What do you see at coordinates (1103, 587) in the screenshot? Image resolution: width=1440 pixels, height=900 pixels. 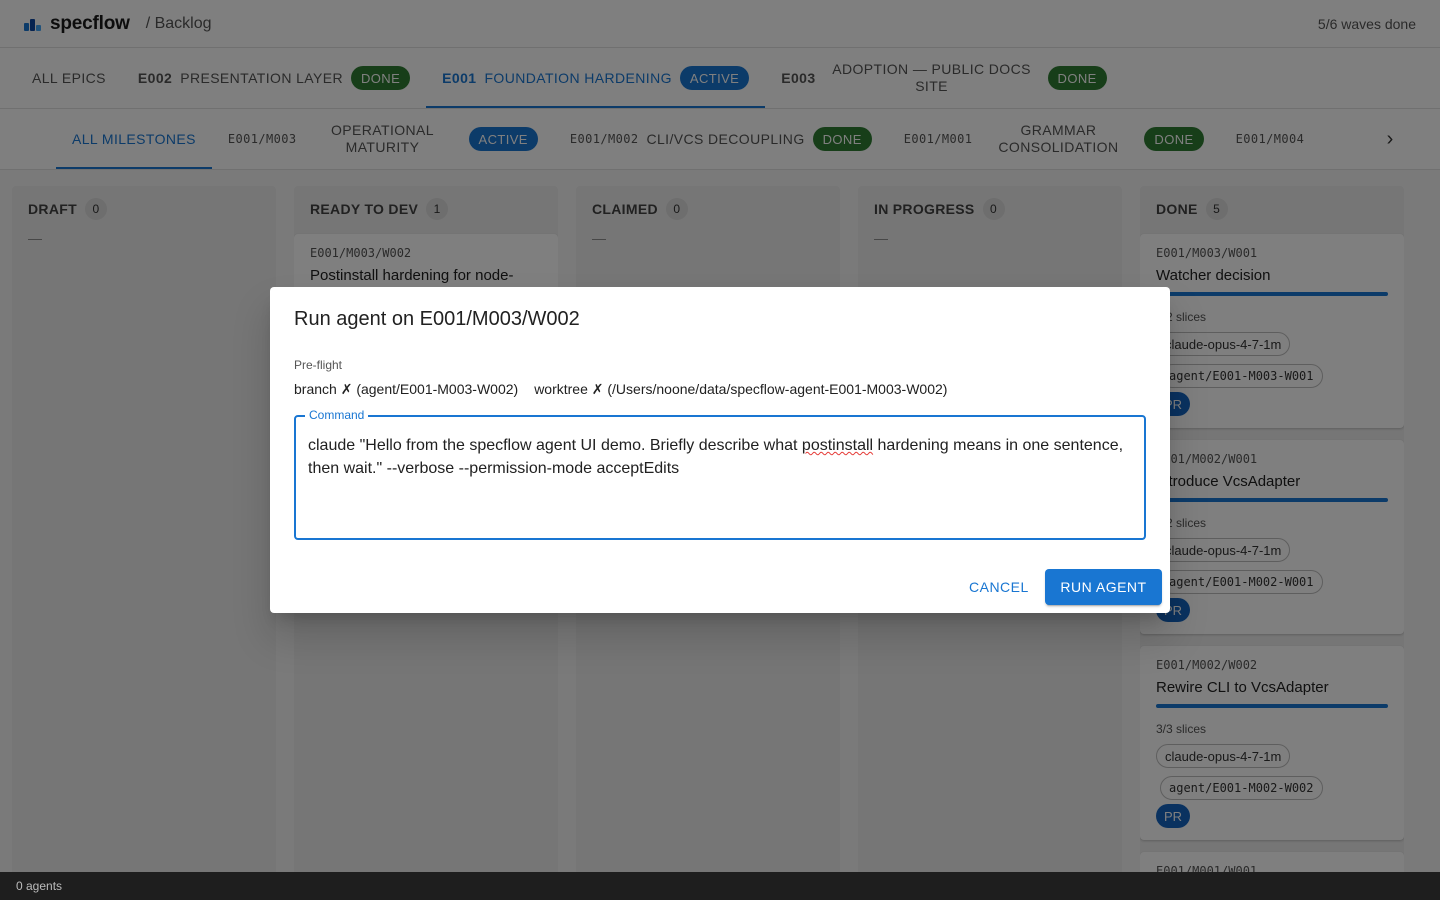 I see `run-agent-button: RUN AGENT` at bounding box center [1103, 587].